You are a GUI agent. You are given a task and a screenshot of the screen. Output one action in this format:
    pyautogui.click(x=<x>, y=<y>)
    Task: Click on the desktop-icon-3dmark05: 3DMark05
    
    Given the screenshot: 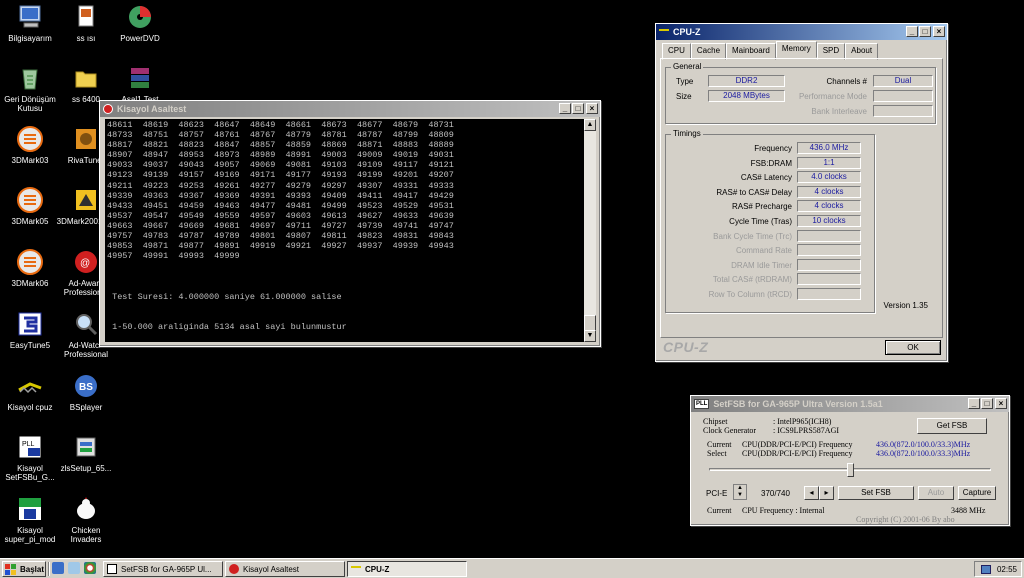 What is the action you would take?
    pyautogui.click(x=30, y=206)
    